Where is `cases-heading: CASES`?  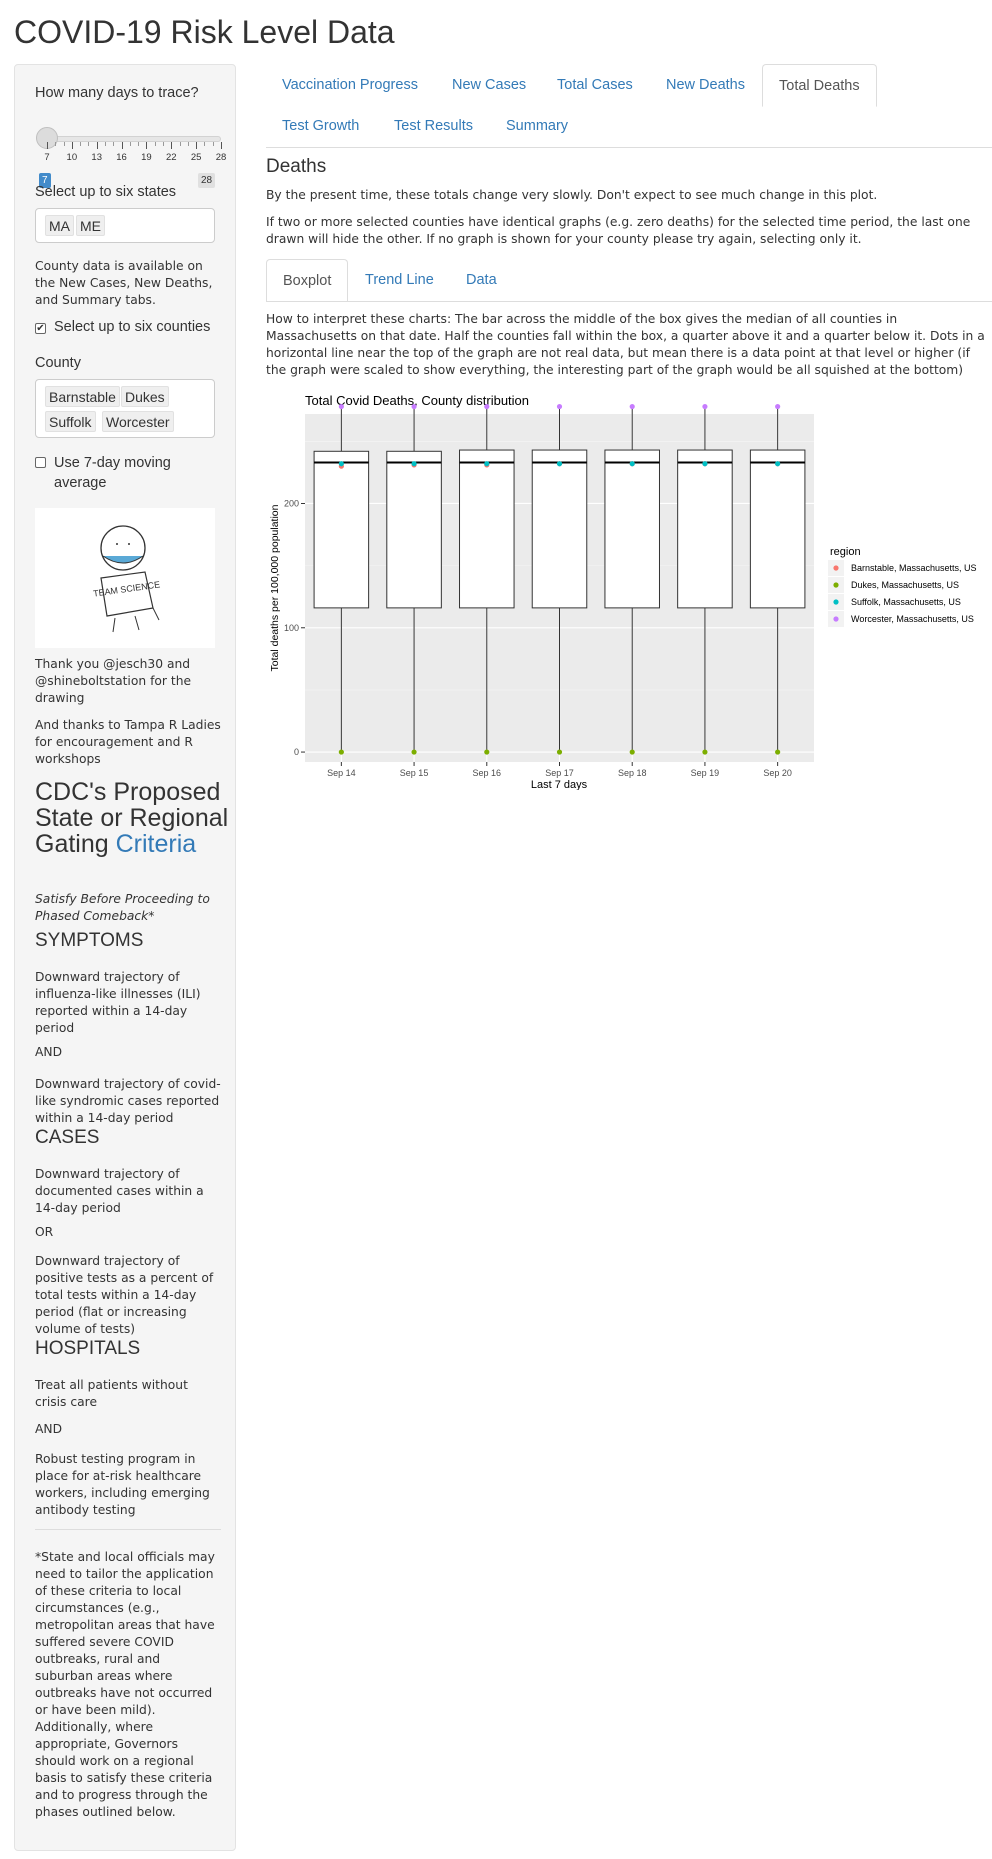 cases-heading: CASES is located at coordinates (67, 1137).